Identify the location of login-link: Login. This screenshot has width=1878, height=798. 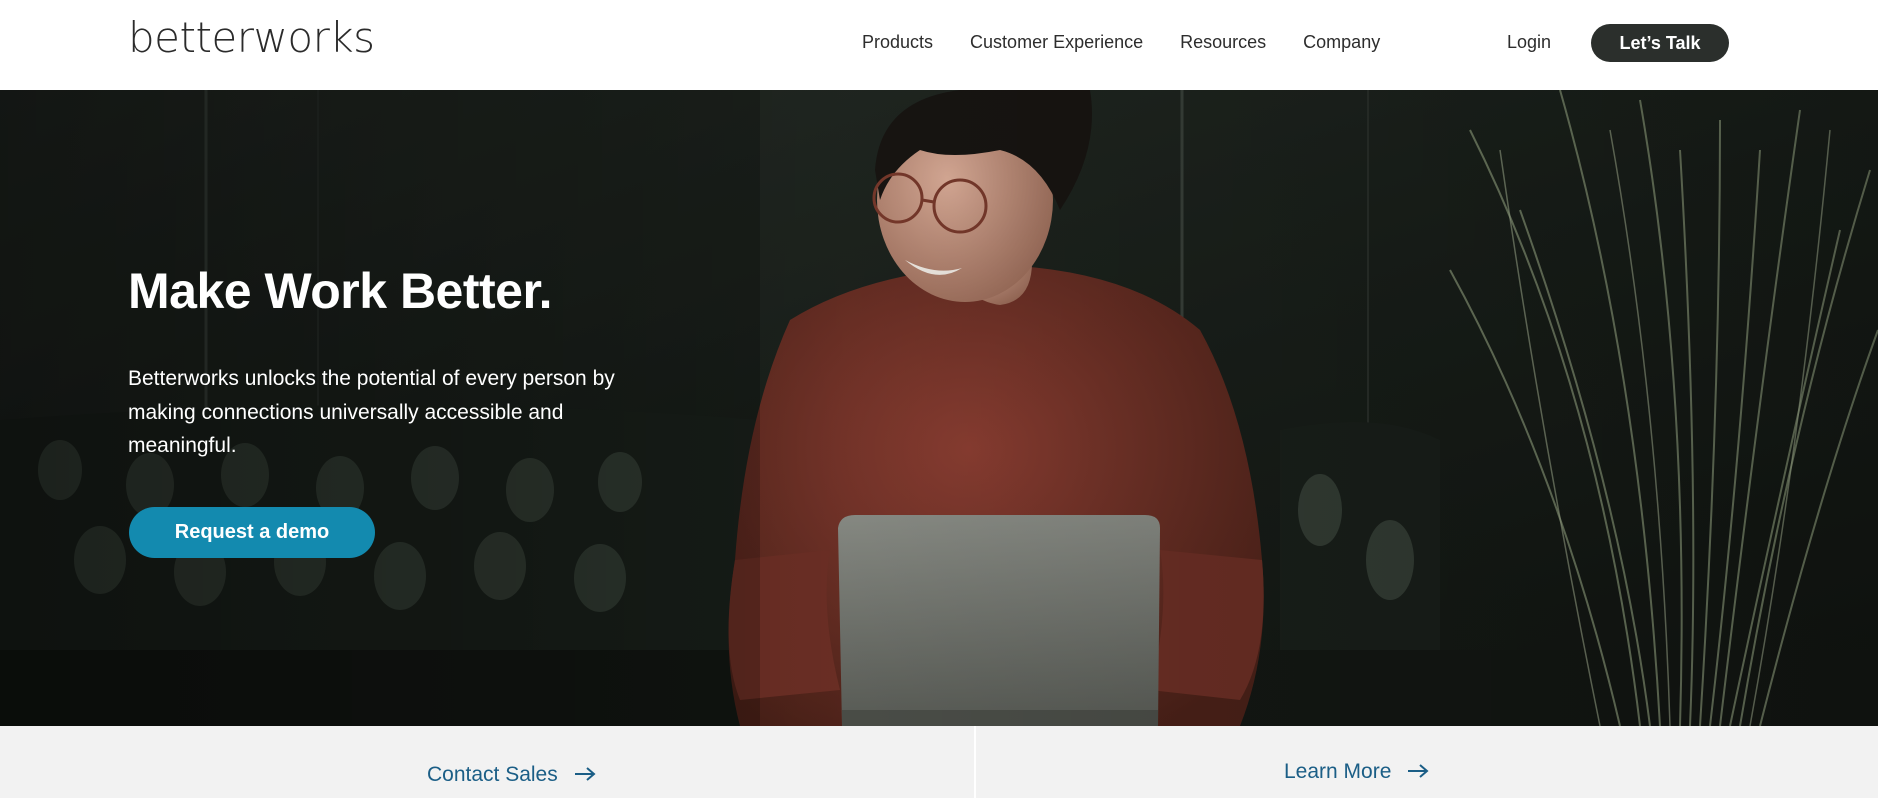
(1529, 42).